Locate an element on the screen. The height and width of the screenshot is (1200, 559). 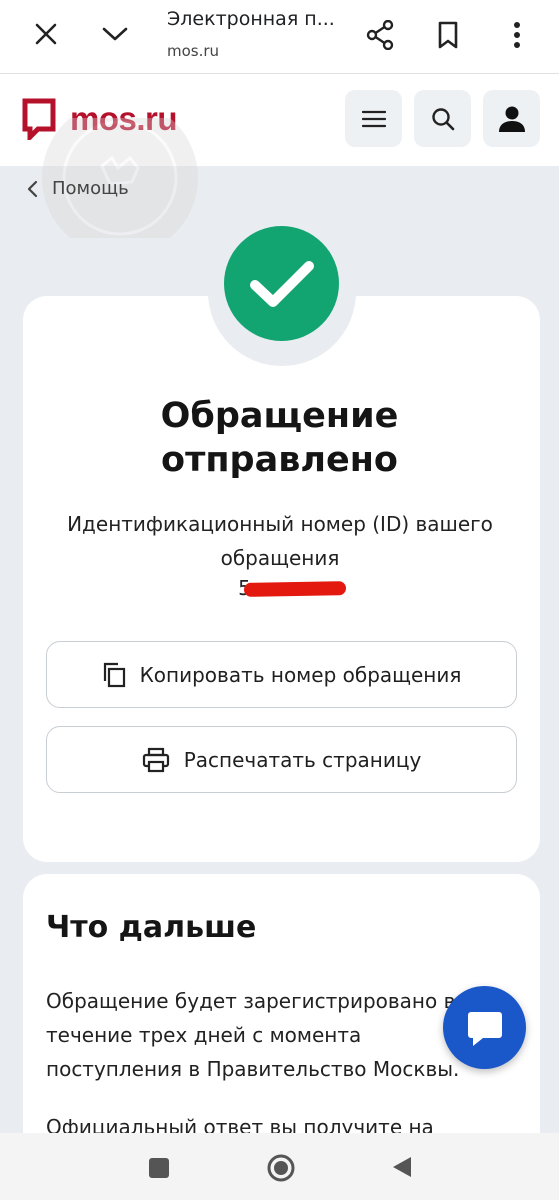
result-title-line2: отправлено is located at coordinates (279, 460).